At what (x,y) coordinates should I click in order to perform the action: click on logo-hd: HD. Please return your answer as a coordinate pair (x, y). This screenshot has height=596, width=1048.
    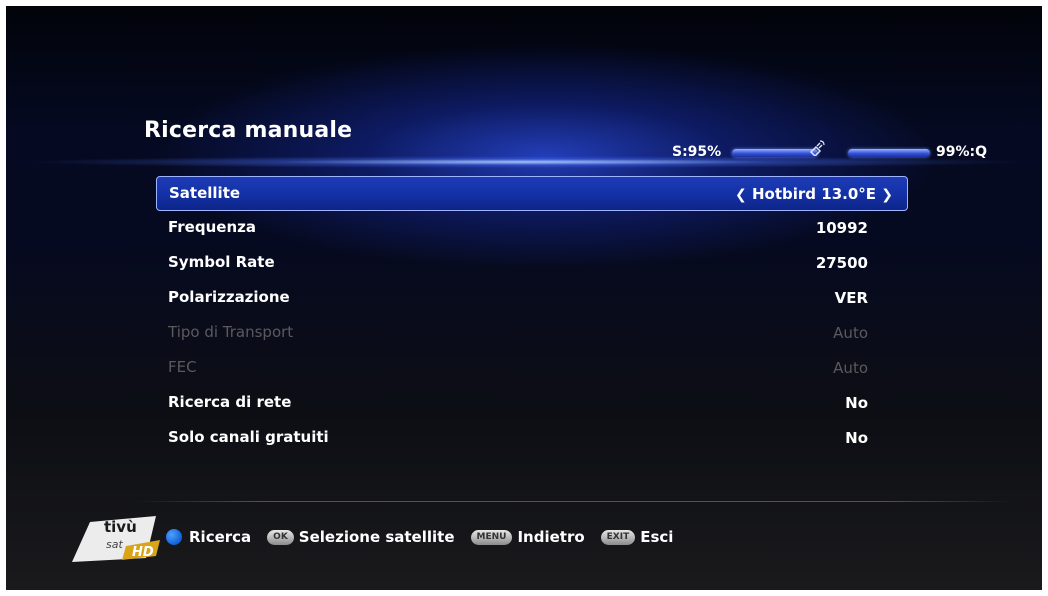
    Looking at the image, I should click on (143, 552).